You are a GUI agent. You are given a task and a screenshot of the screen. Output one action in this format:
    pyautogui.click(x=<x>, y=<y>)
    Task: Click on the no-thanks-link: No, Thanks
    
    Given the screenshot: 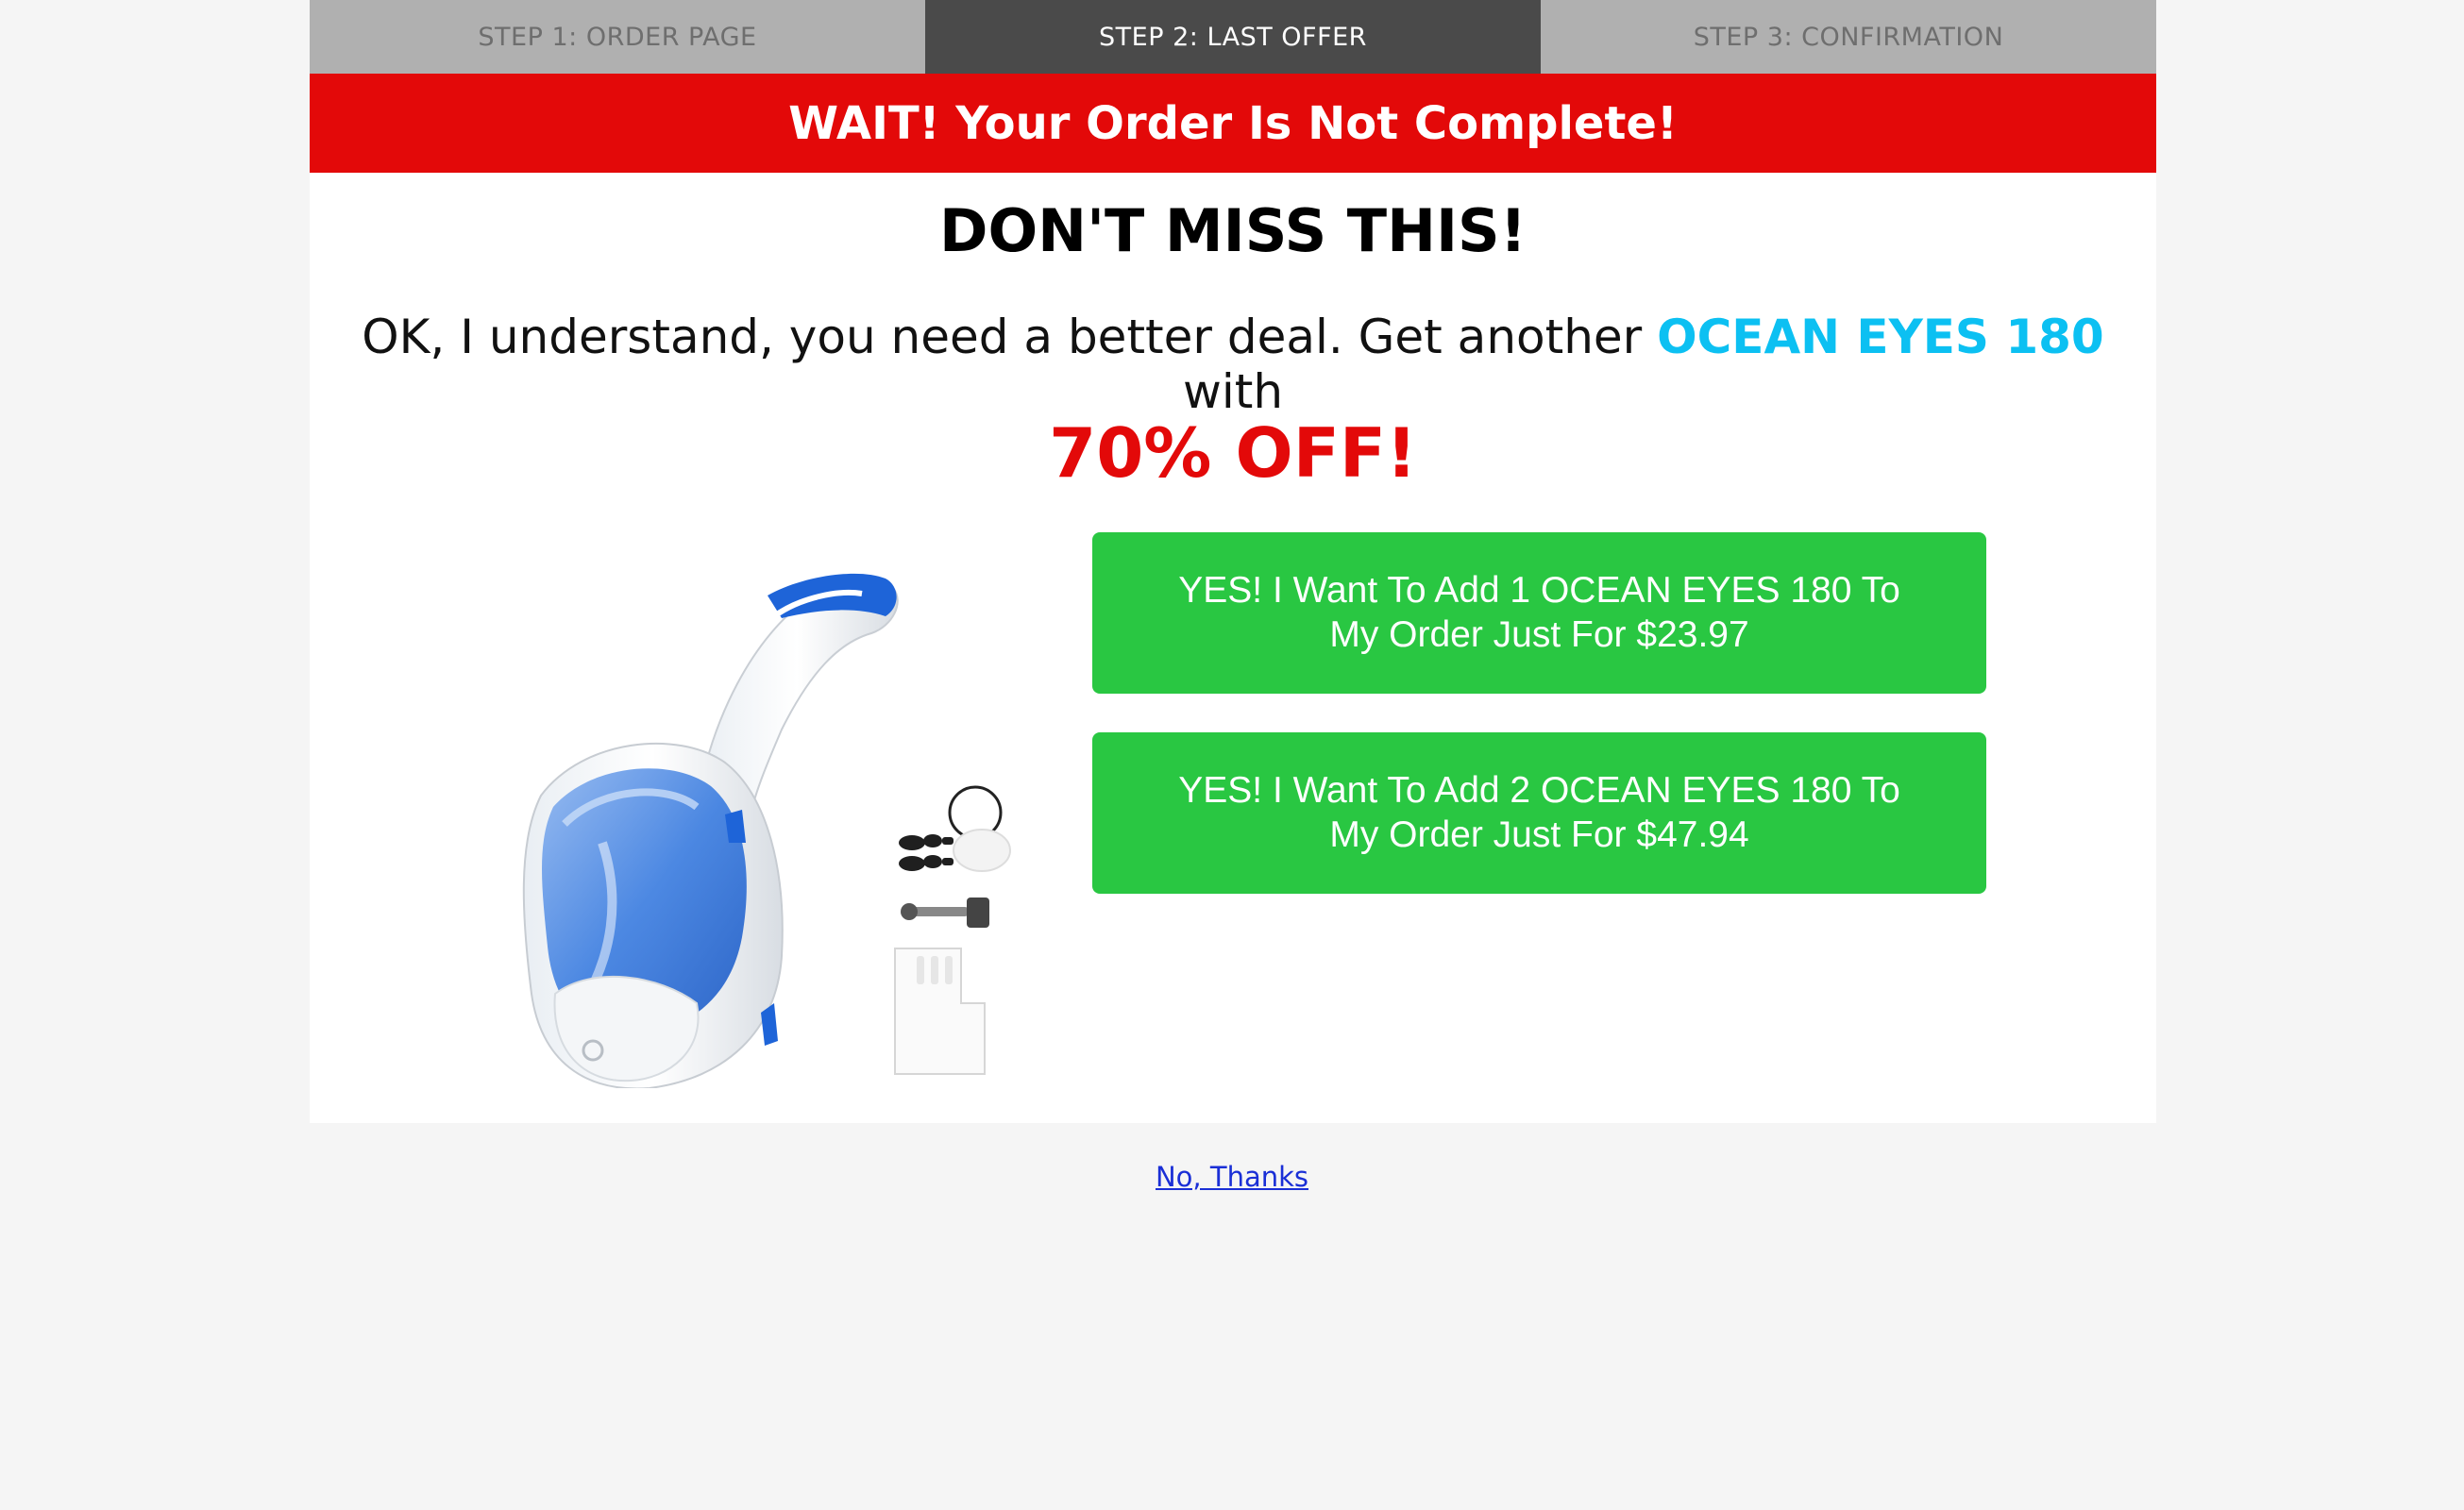 What is the action you would take?
    pyautogui.click(x=1232, y=1177)
    